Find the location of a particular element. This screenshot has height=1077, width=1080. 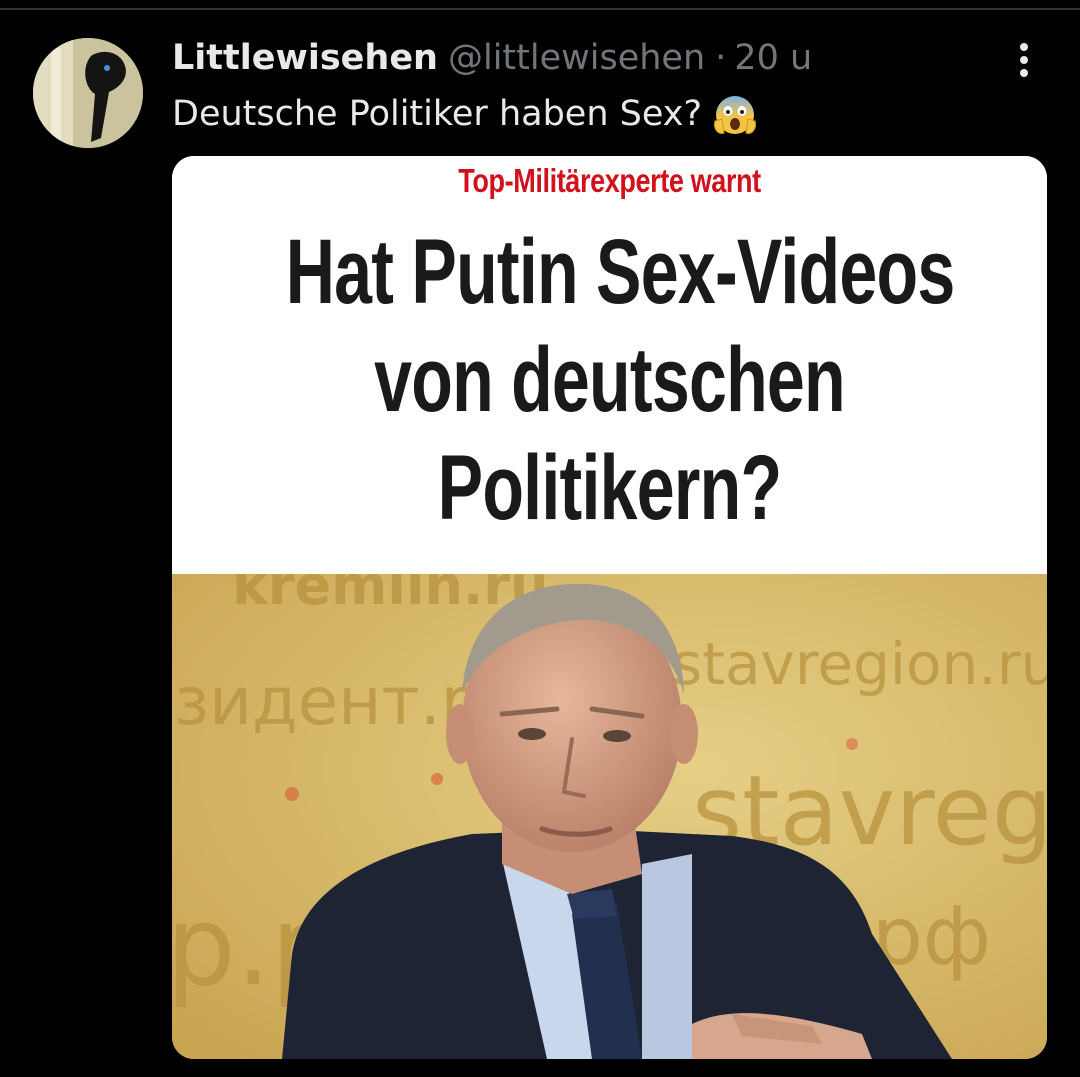

more-options-button is located at coordinates (1024, 60).